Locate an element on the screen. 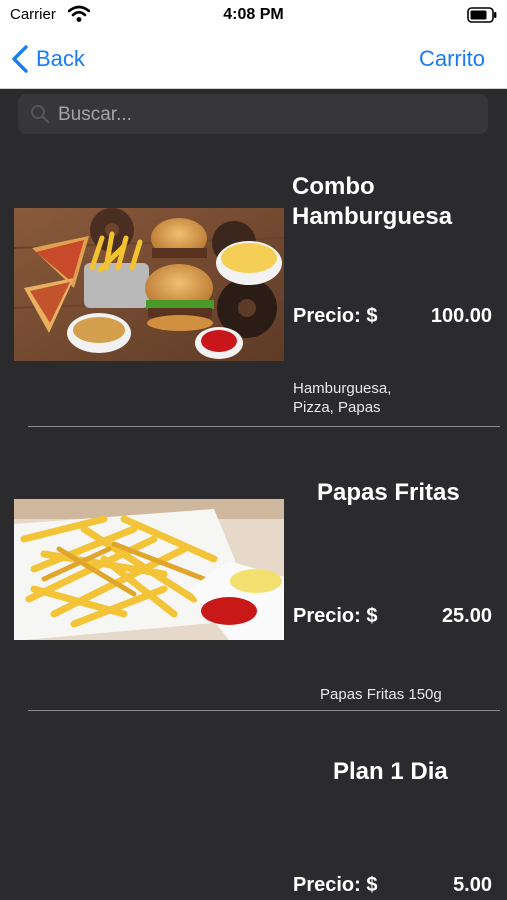  price-value: 100.00 is located at coordinates (461, 316).